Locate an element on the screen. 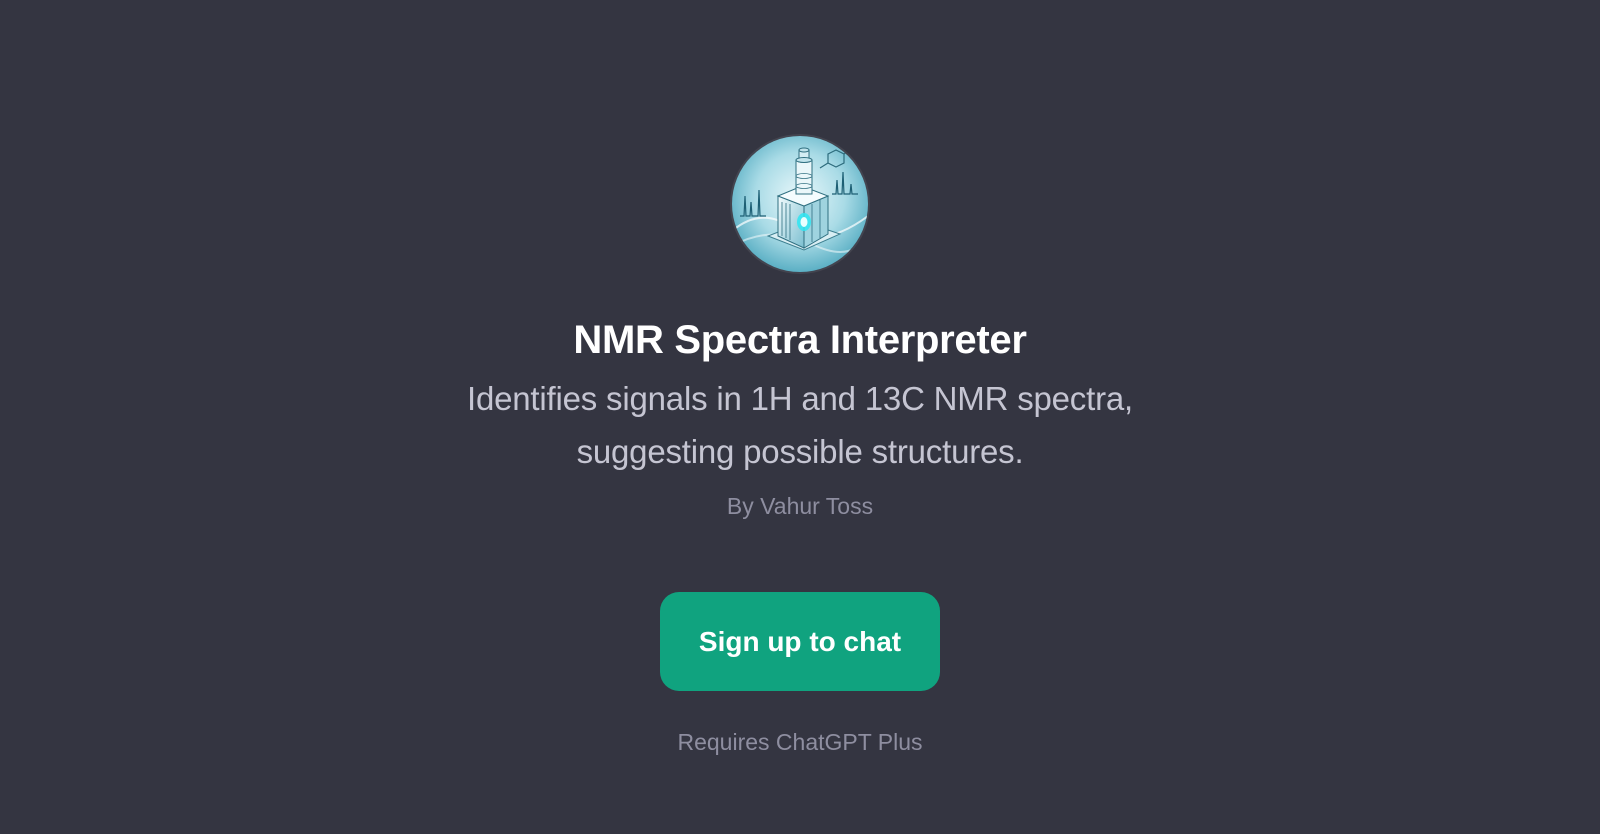  gpt-avatar is located at coordinates (800, 204).